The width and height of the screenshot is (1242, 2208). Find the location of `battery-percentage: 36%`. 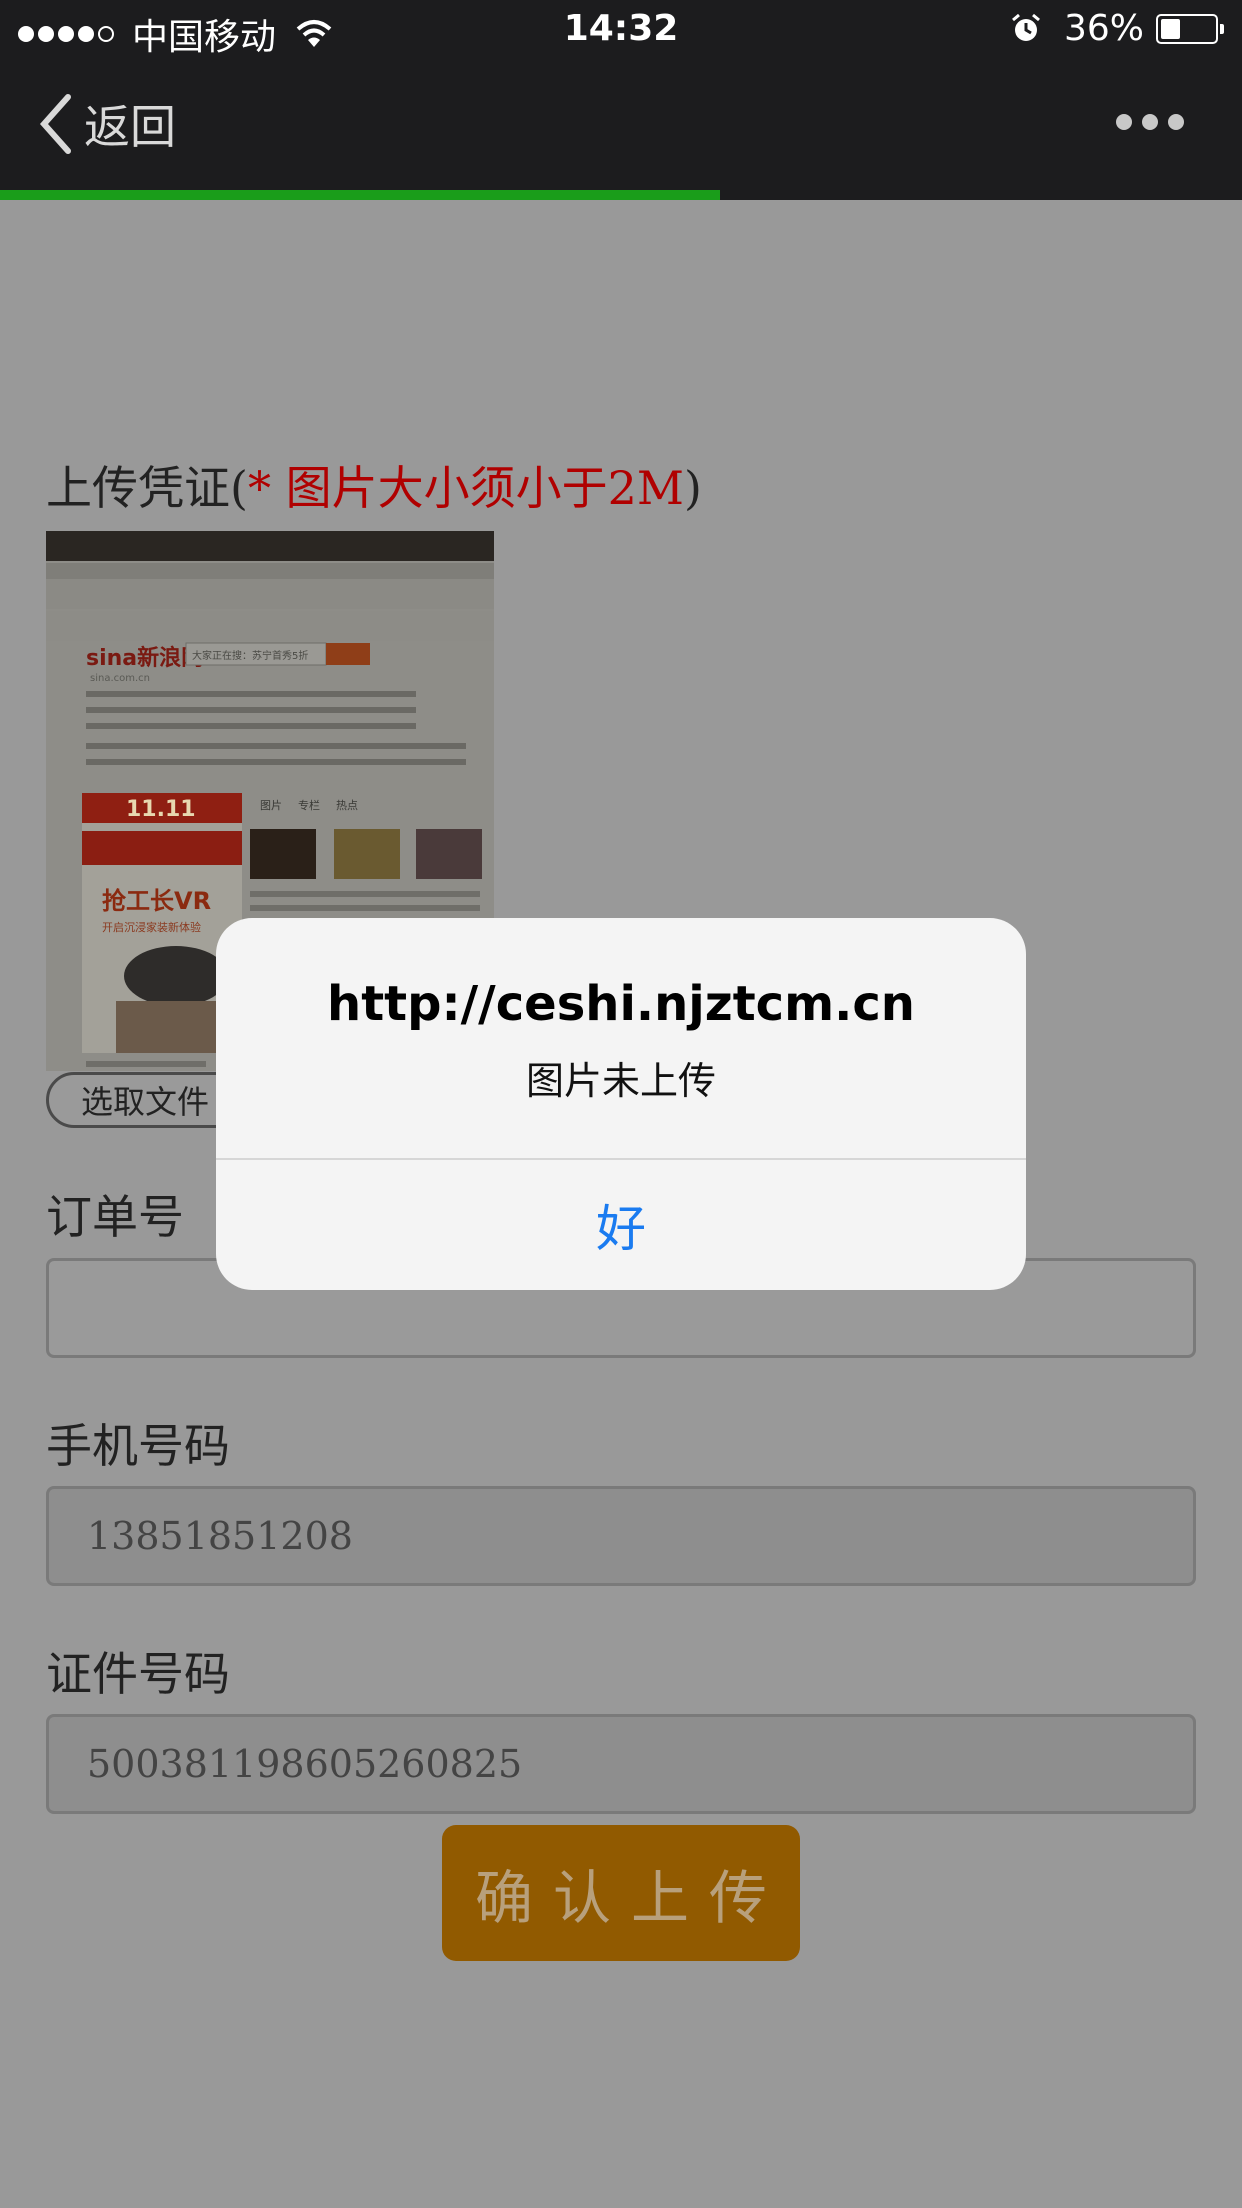

battery-percentage: 36% is located at coordinates (1103, 28).